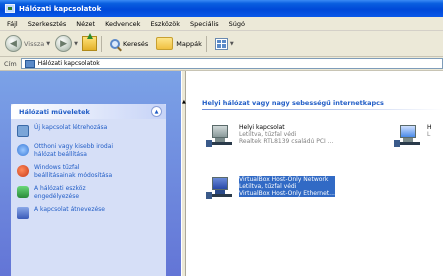  What do you see at coordinates (262, 127) in the screenshot?
I see `connection-name: Helyi kapcsolat` at bounding box center [262, 127].